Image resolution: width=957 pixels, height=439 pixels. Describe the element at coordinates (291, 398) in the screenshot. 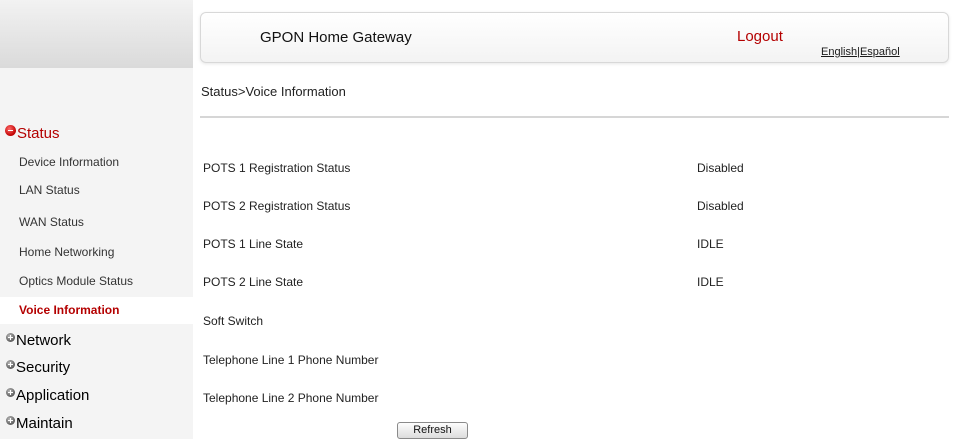

I see `phone-line2-number-label: Telephone Line 2 Phone Number` at that location.